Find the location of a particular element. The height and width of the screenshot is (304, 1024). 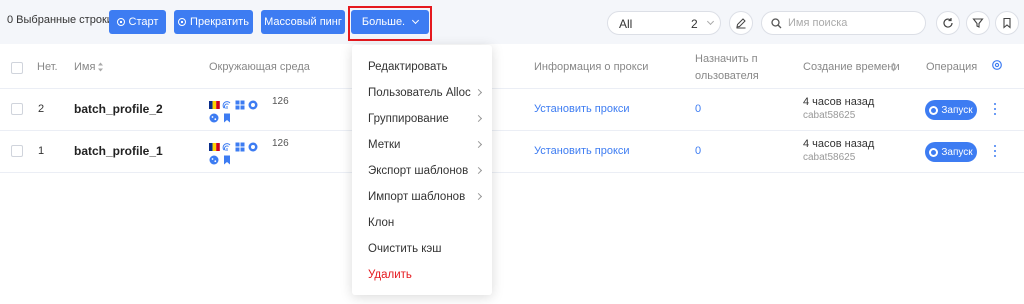

menu-item-import-templates: Импорт шаблонов is located at coordinates (416, 197).